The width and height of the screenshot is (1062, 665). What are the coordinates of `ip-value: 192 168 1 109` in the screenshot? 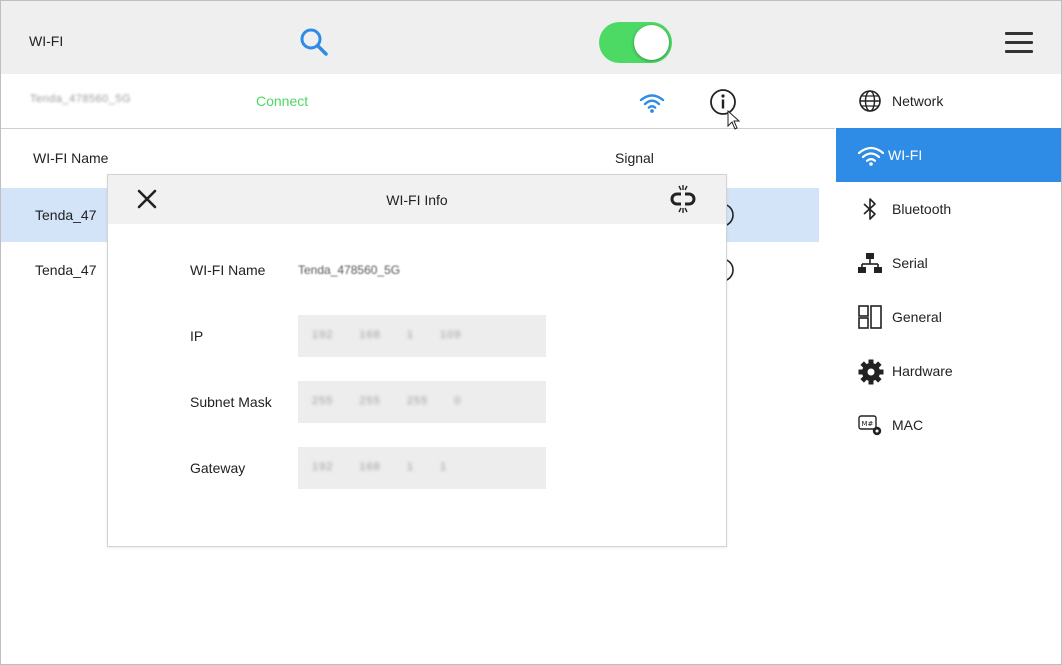 It's located at (387, 335).